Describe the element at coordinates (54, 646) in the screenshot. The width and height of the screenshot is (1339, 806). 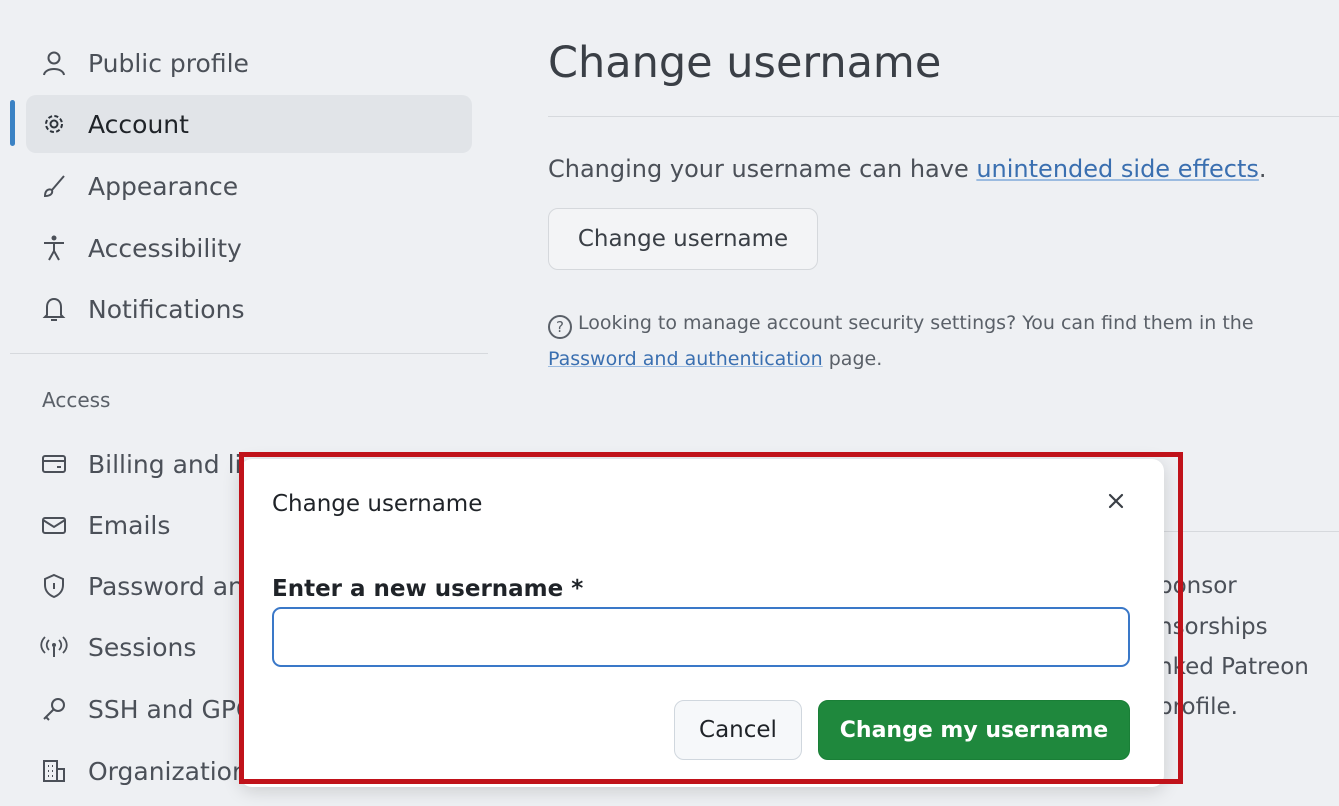
I see `broadcast-icon` at that location.